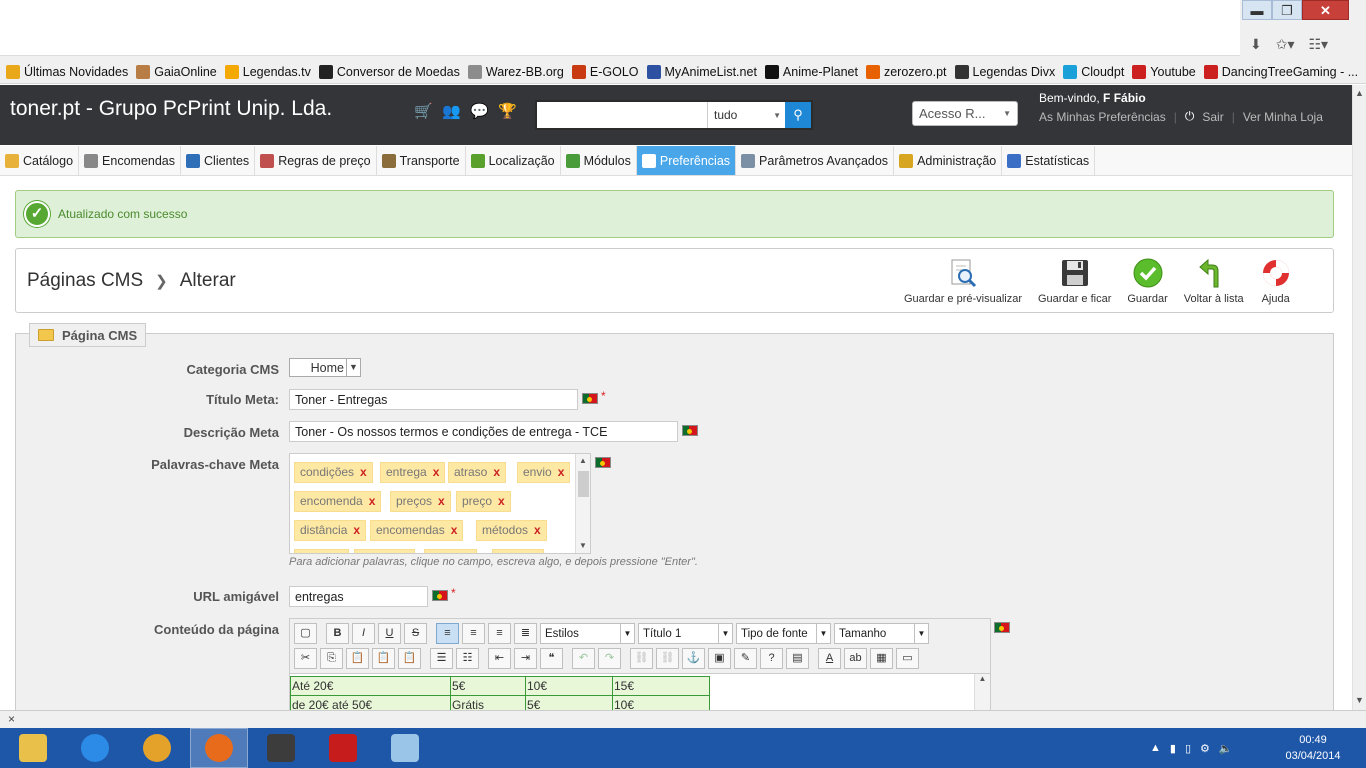 The image size is (1366, 768). What do you see at coordinates (343, 748) in the screenshot?
I see `taskbar-filezilla` at bounding box center [343, 748].